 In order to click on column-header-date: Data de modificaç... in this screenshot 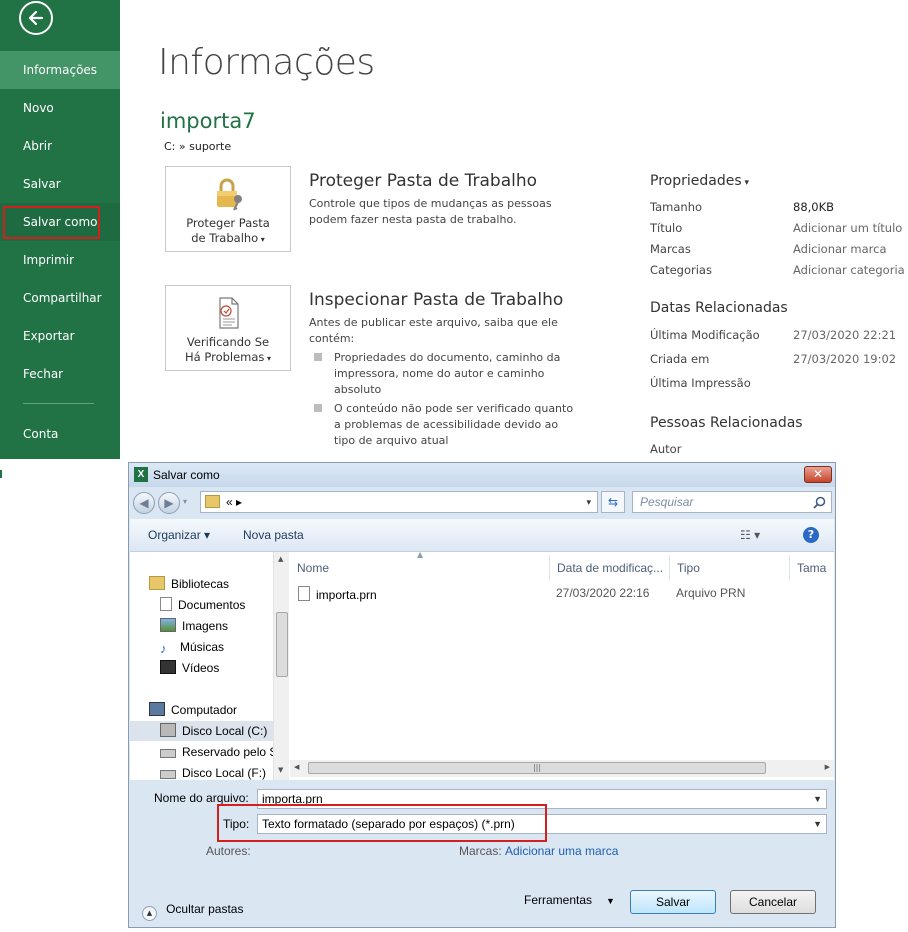, I will do `click(610, 568)`.